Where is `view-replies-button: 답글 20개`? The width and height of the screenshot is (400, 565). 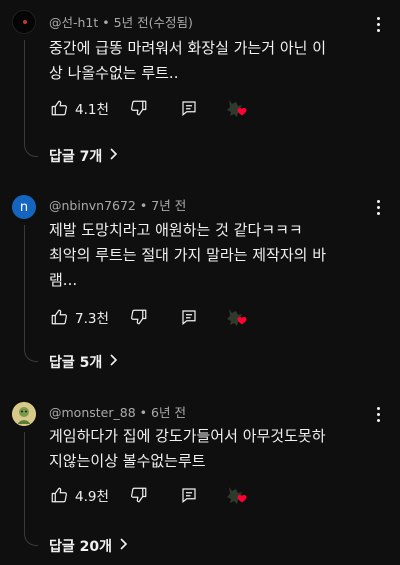
view-replies-button: 답글 20개 is located at coordinates (88, 546).